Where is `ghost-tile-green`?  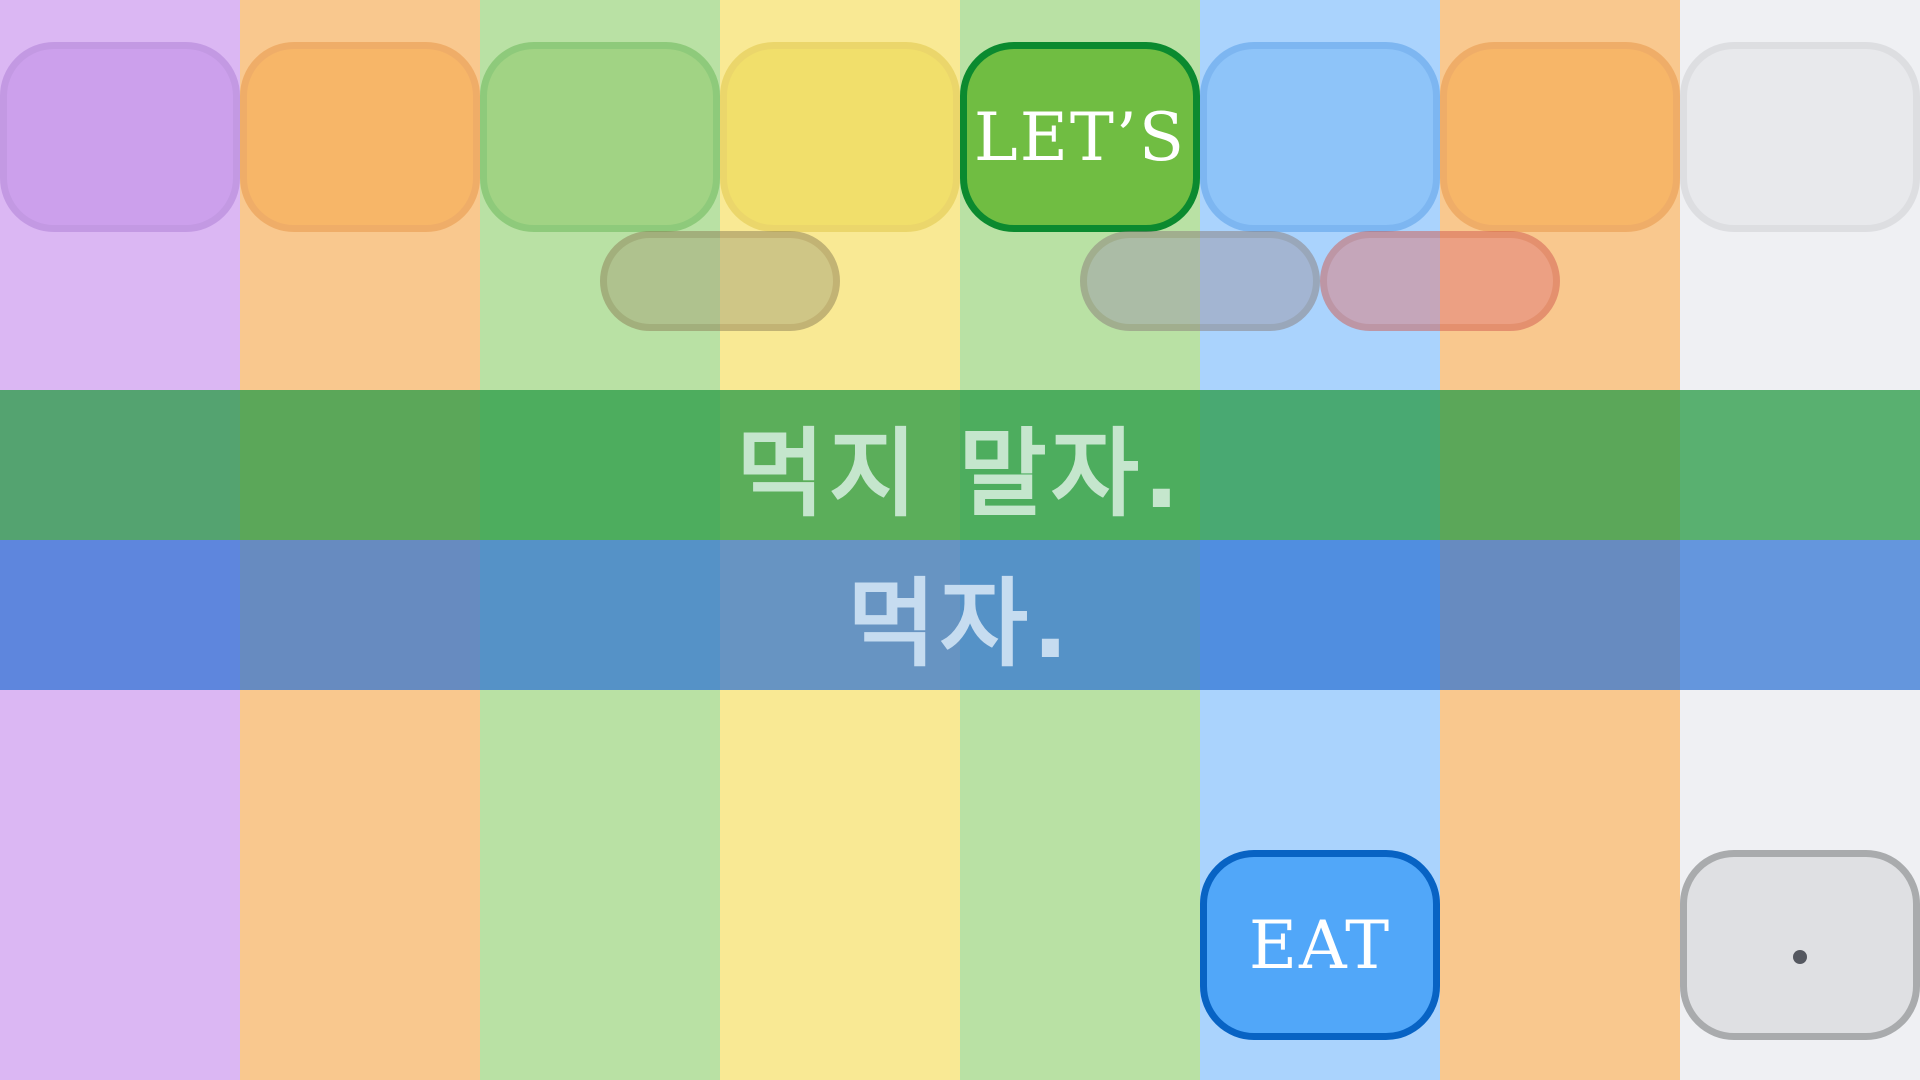
ghost-tile-green is located at coordinates (600, 137).